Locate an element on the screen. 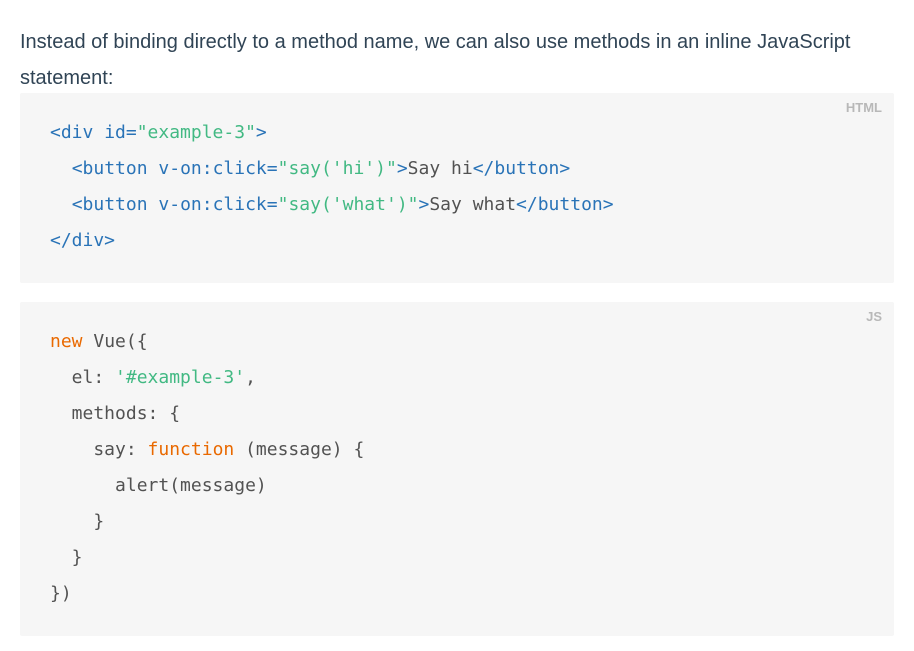 This screenshot has width=914, height=651. code-token: Say what is located at coordinates (473, 204).